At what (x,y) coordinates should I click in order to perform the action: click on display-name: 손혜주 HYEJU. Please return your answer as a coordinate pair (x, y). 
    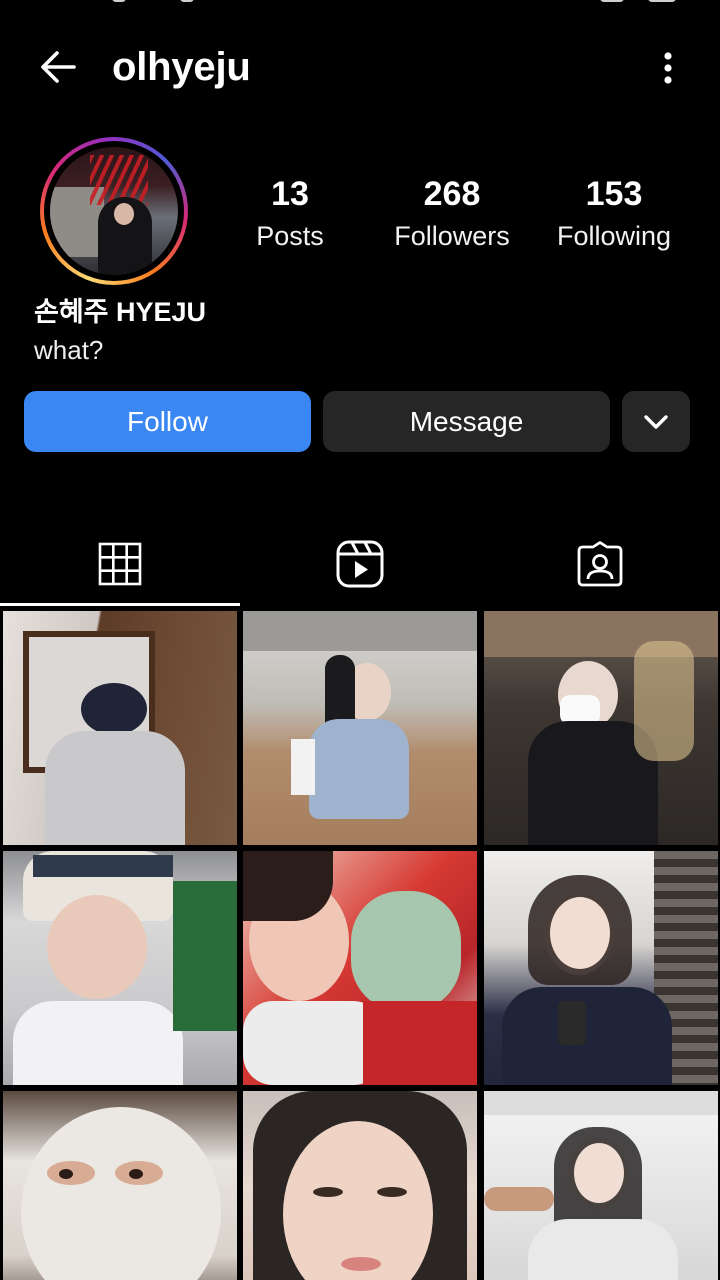
    Looking at the image, I should click on (120, 312).